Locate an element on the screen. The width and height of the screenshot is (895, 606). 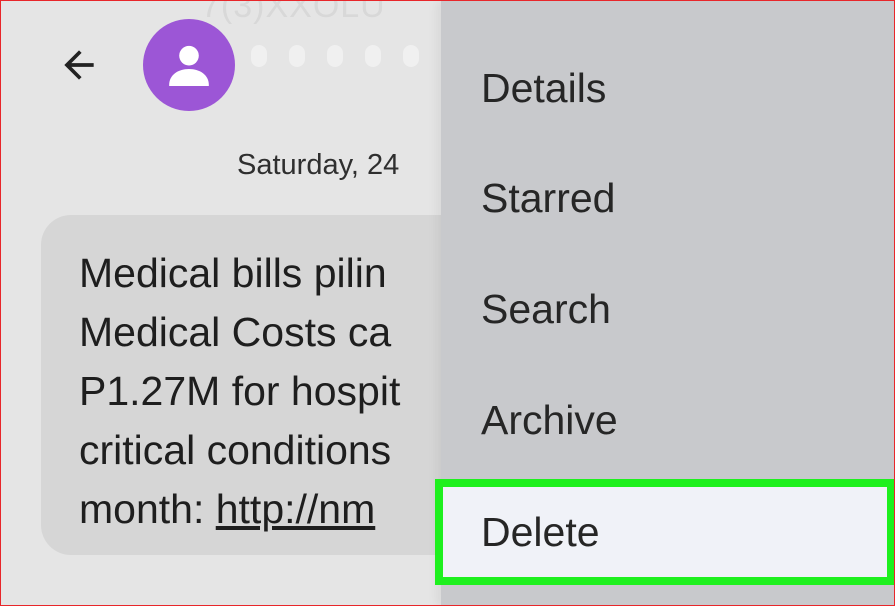
contact-avatar is located at coordinates (189, 65).